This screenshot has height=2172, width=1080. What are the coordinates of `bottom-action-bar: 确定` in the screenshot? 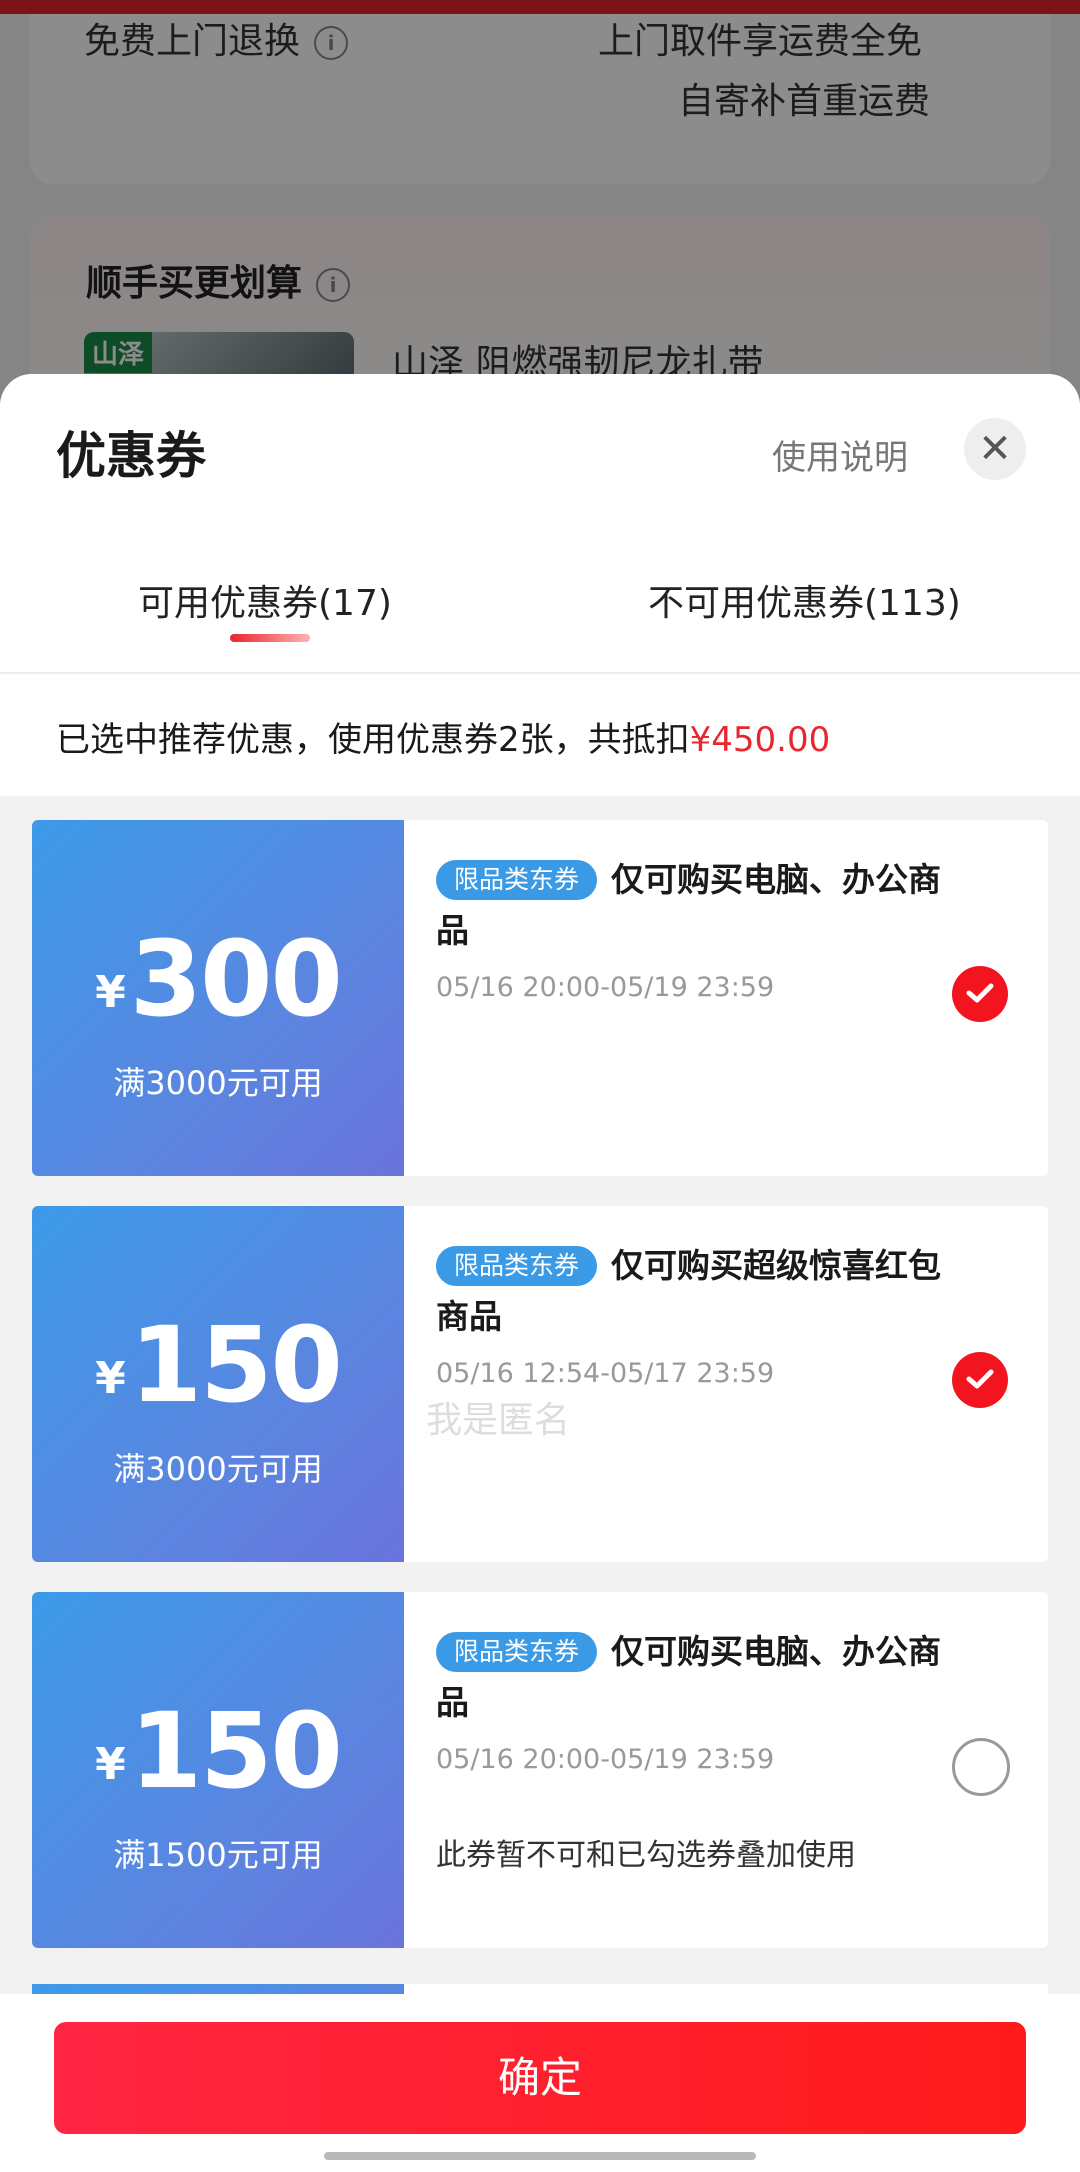 It's located at (540, 2083).